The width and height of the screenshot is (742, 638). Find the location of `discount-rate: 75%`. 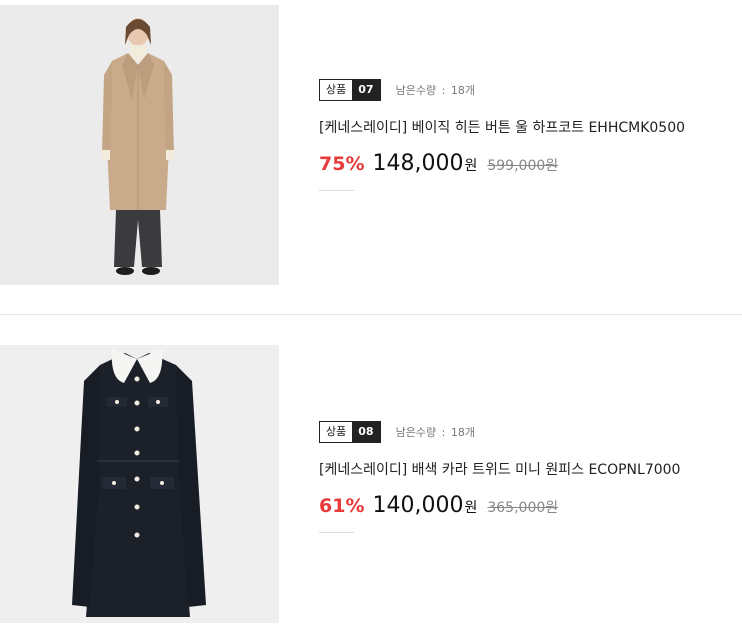

discount-rate: 75% is located at coordinates (342, 164).